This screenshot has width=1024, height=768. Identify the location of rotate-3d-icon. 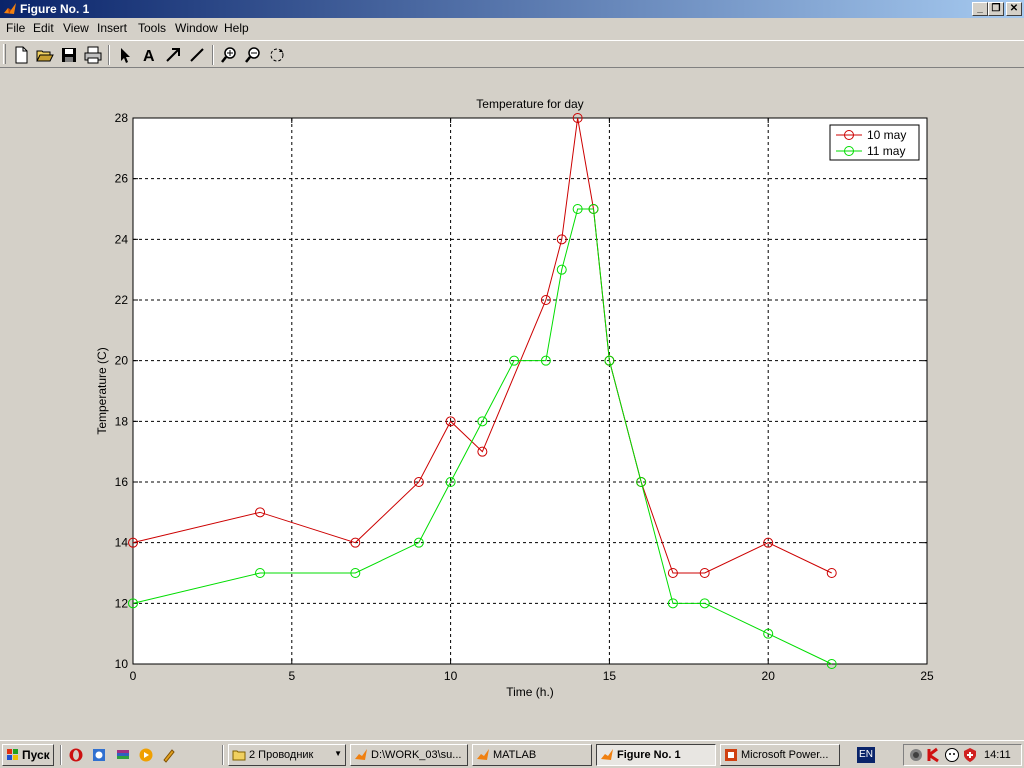
(277, 55).